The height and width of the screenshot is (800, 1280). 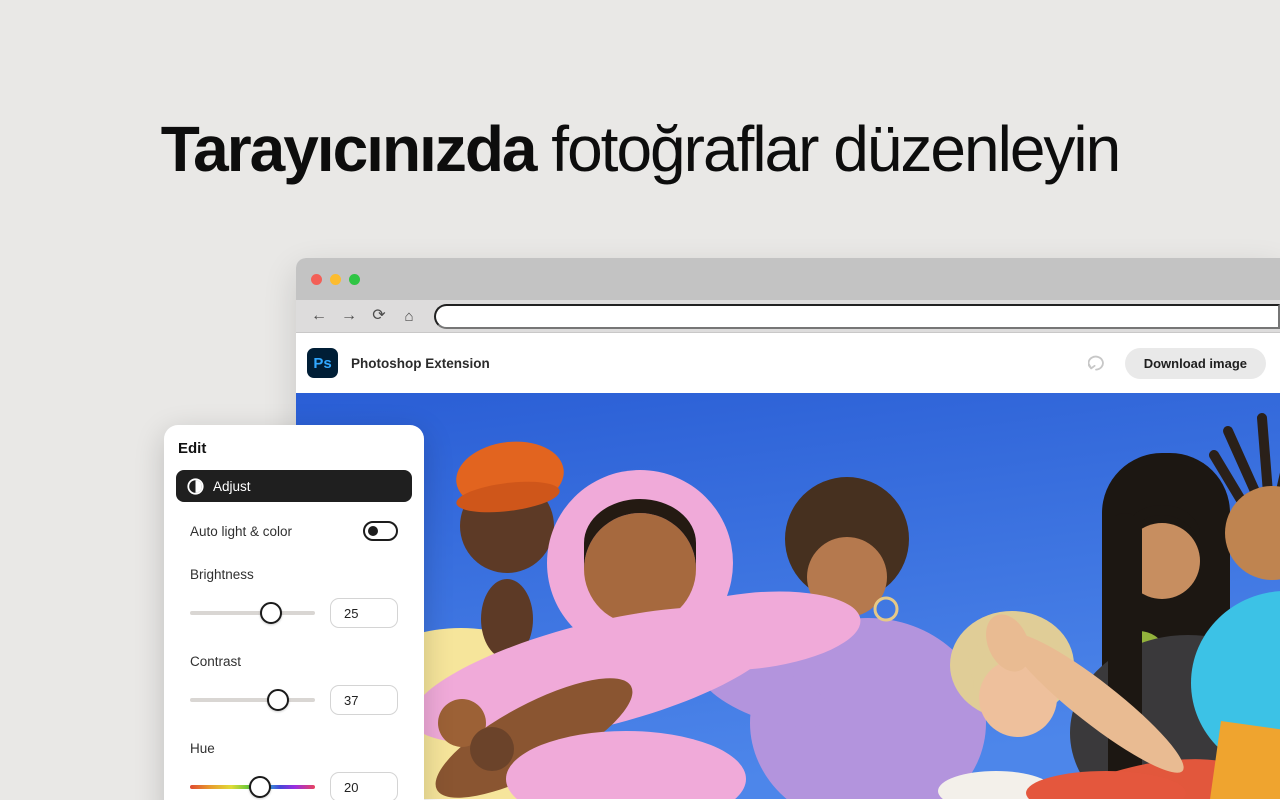 I want to click on brightness-slider-knob, so click(x=271, y=613).